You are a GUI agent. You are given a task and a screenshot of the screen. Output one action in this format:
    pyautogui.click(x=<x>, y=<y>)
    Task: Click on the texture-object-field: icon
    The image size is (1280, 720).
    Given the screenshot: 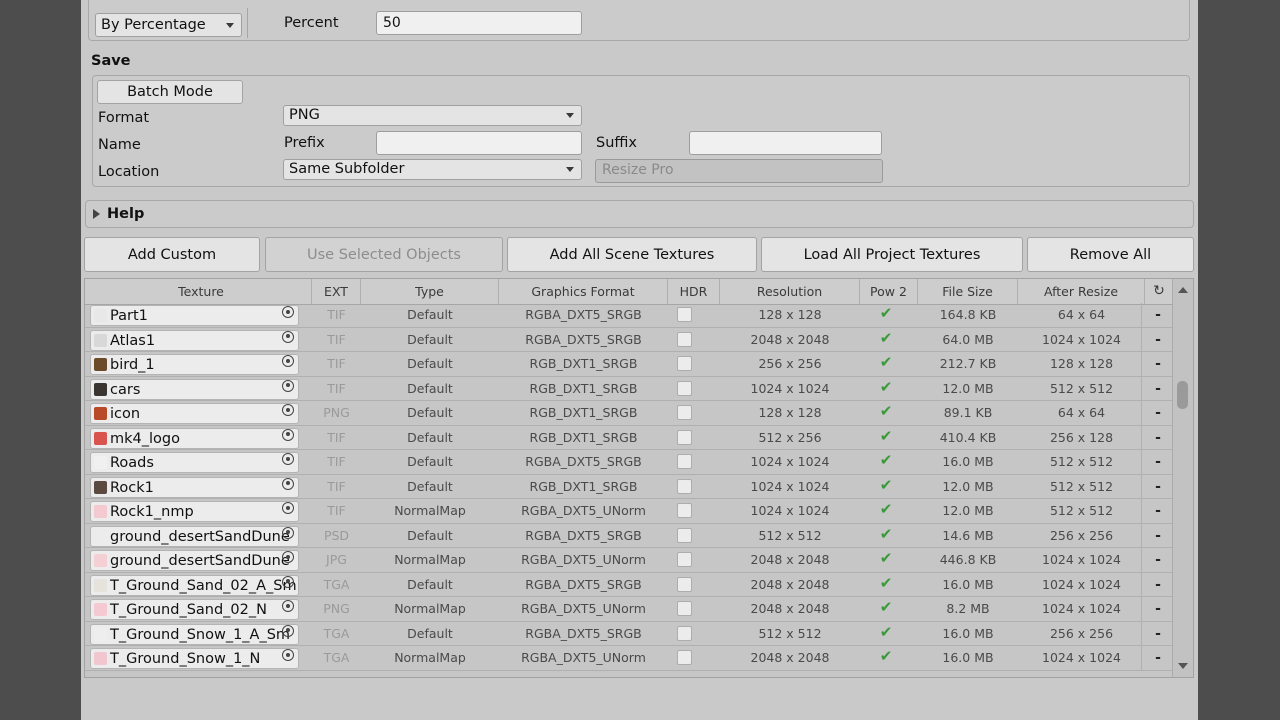 What is the action you would take?
    pyautogui.click(x=194, y=413)
    